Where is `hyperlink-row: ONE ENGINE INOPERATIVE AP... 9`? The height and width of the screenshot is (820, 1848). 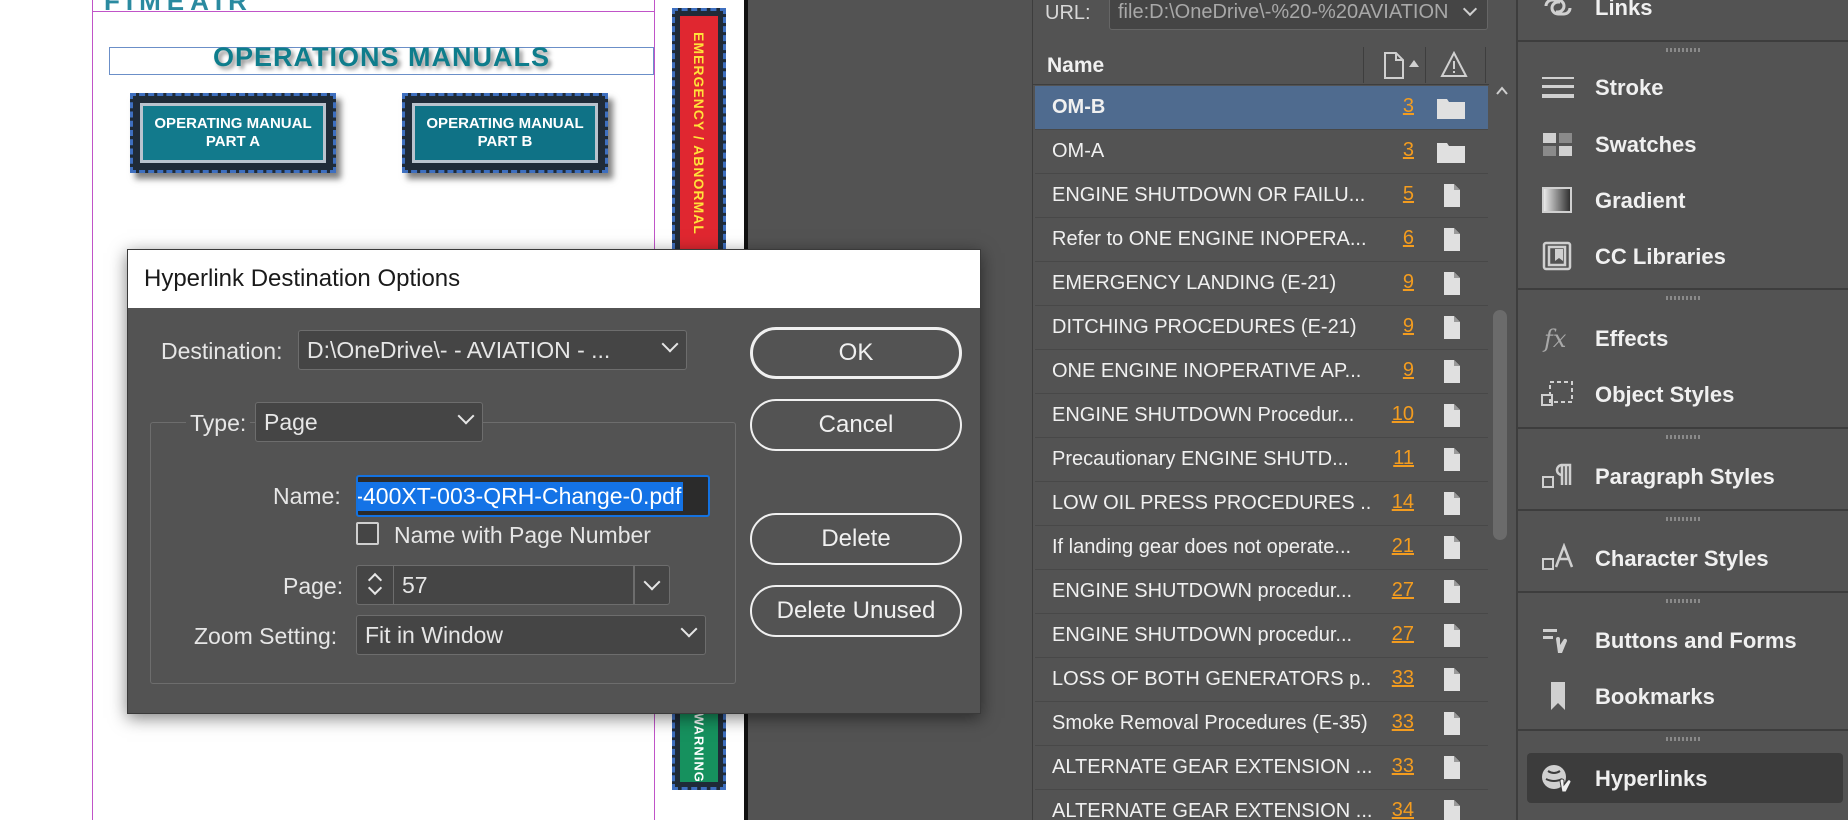
hyperlink-row: ONE ENGINE INOPERATIVE AP... 9 is located at coordinates (1261, 372).